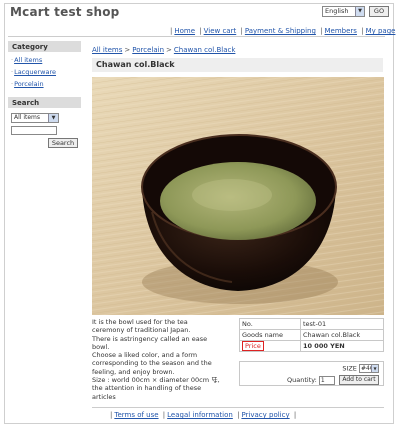 The width and height of the screenshot is (400, 429). What do you see at coordinates (302, 380) in the screenshot?
I see `quantity-label: Quantity:` at bounding box center [302, 380].